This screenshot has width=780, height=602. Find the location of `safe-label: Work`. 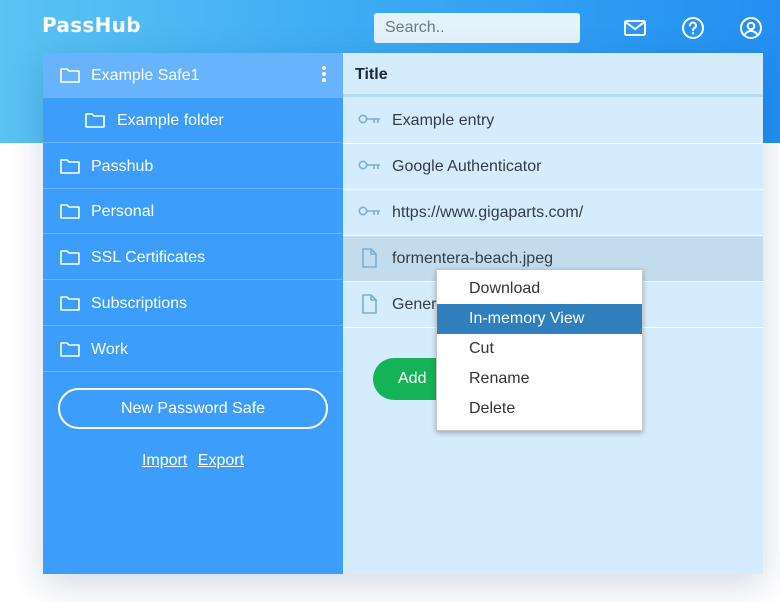

safe-label: Work is located at coordinates (110, 349).